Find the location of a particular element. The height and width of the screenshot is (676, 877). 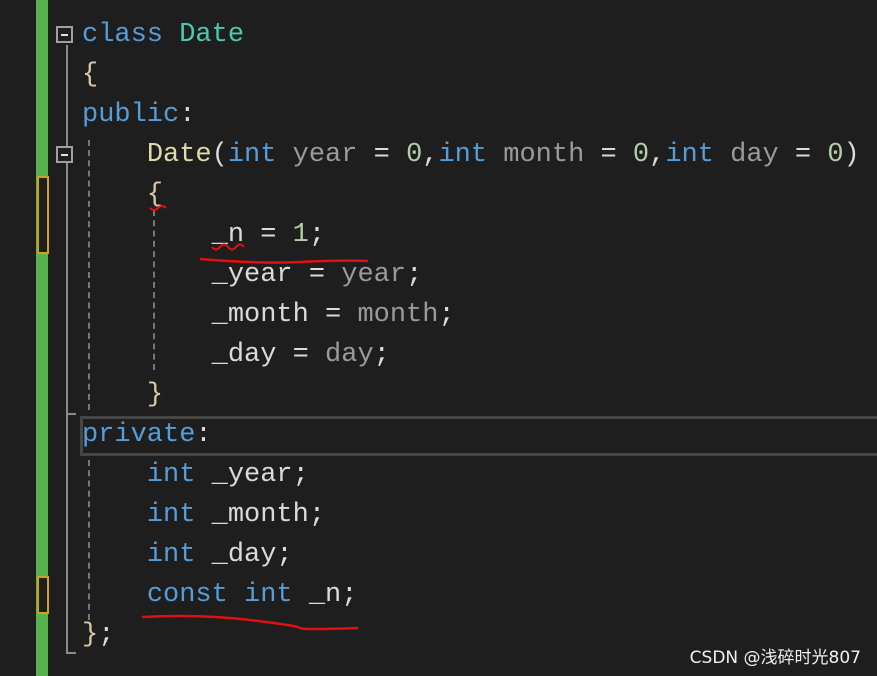

red-underline-n-assign is located at coordinates (284, 260).